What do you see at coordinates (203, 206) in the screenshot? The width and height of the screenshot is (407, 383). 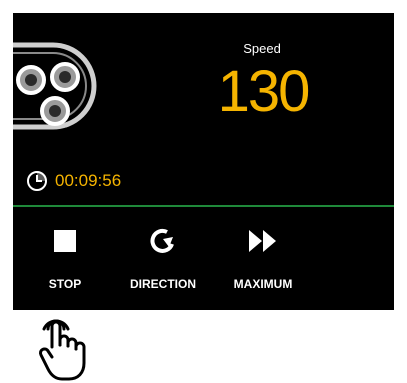 I see `divider` at bounding box center [203, 206].